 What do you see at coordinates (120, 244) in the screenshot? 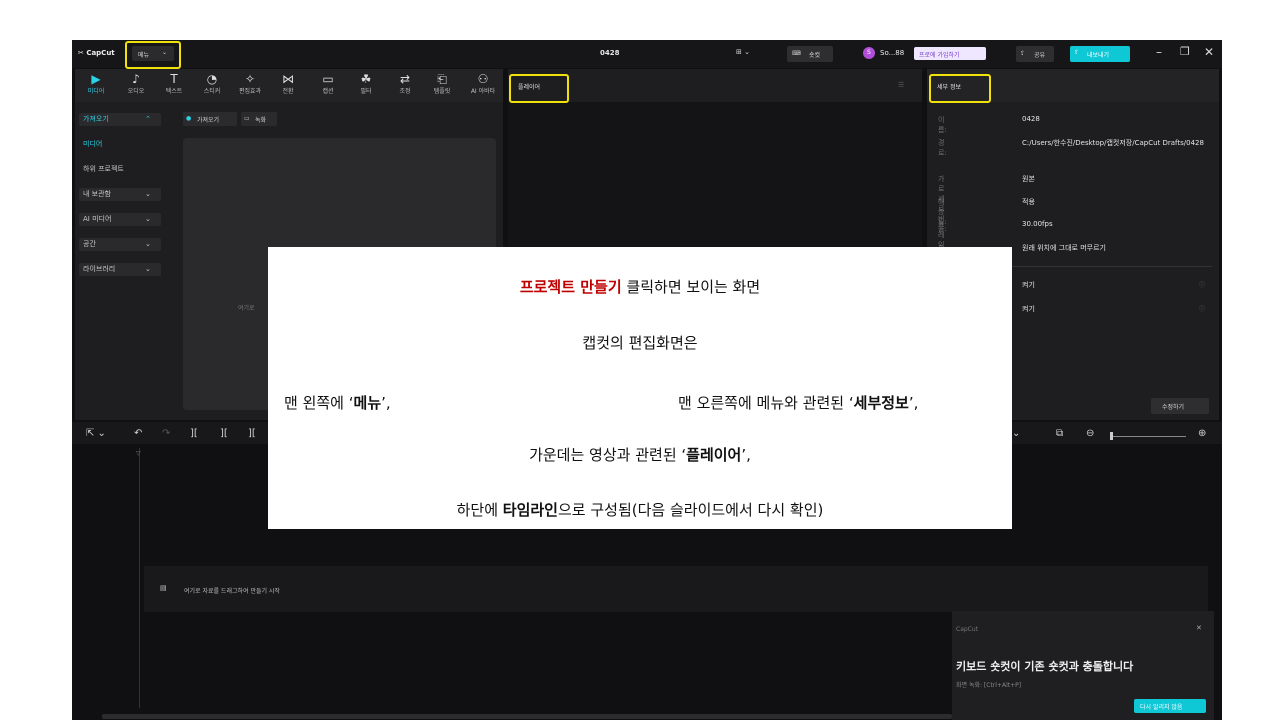
I see `sidebar-item-space: 공간 ⌄` at bounding box center [120, 244].